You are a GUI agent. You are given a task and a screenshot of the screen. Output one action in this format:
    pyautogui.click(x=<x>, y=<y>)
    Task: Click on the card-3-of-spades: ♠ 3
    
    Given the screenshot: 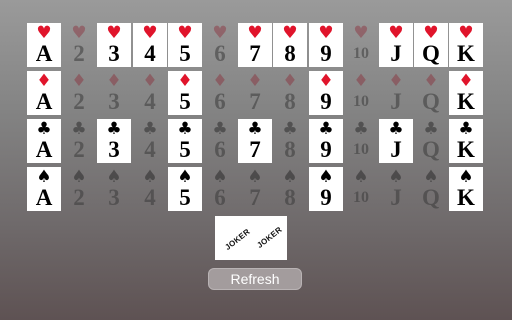 What is the action you would take?
    pyautogui.click(x=114, y=189)
    